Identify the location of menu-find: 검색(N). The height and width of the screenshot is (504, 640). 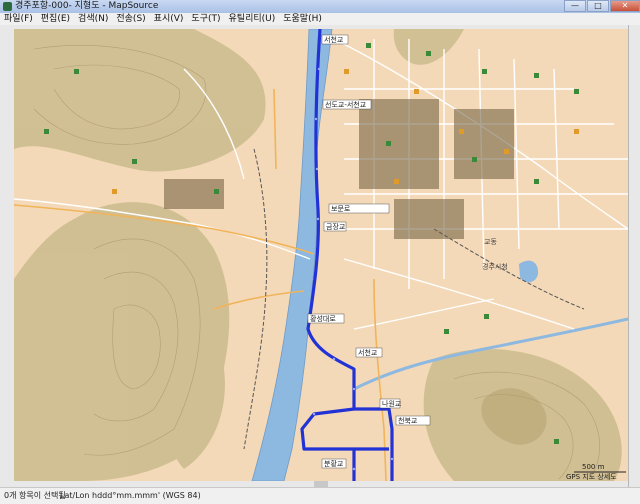
(93, 19).